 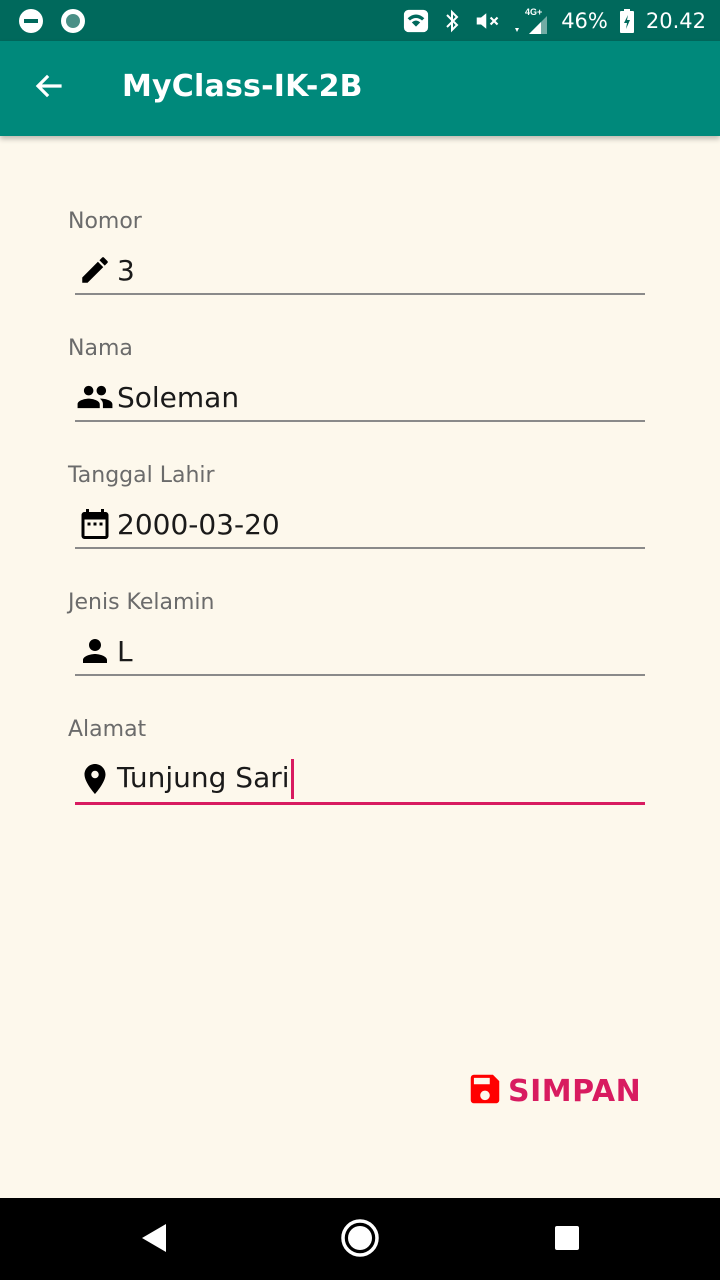 I want to click on mute-icon, so click(x=488, y=21).